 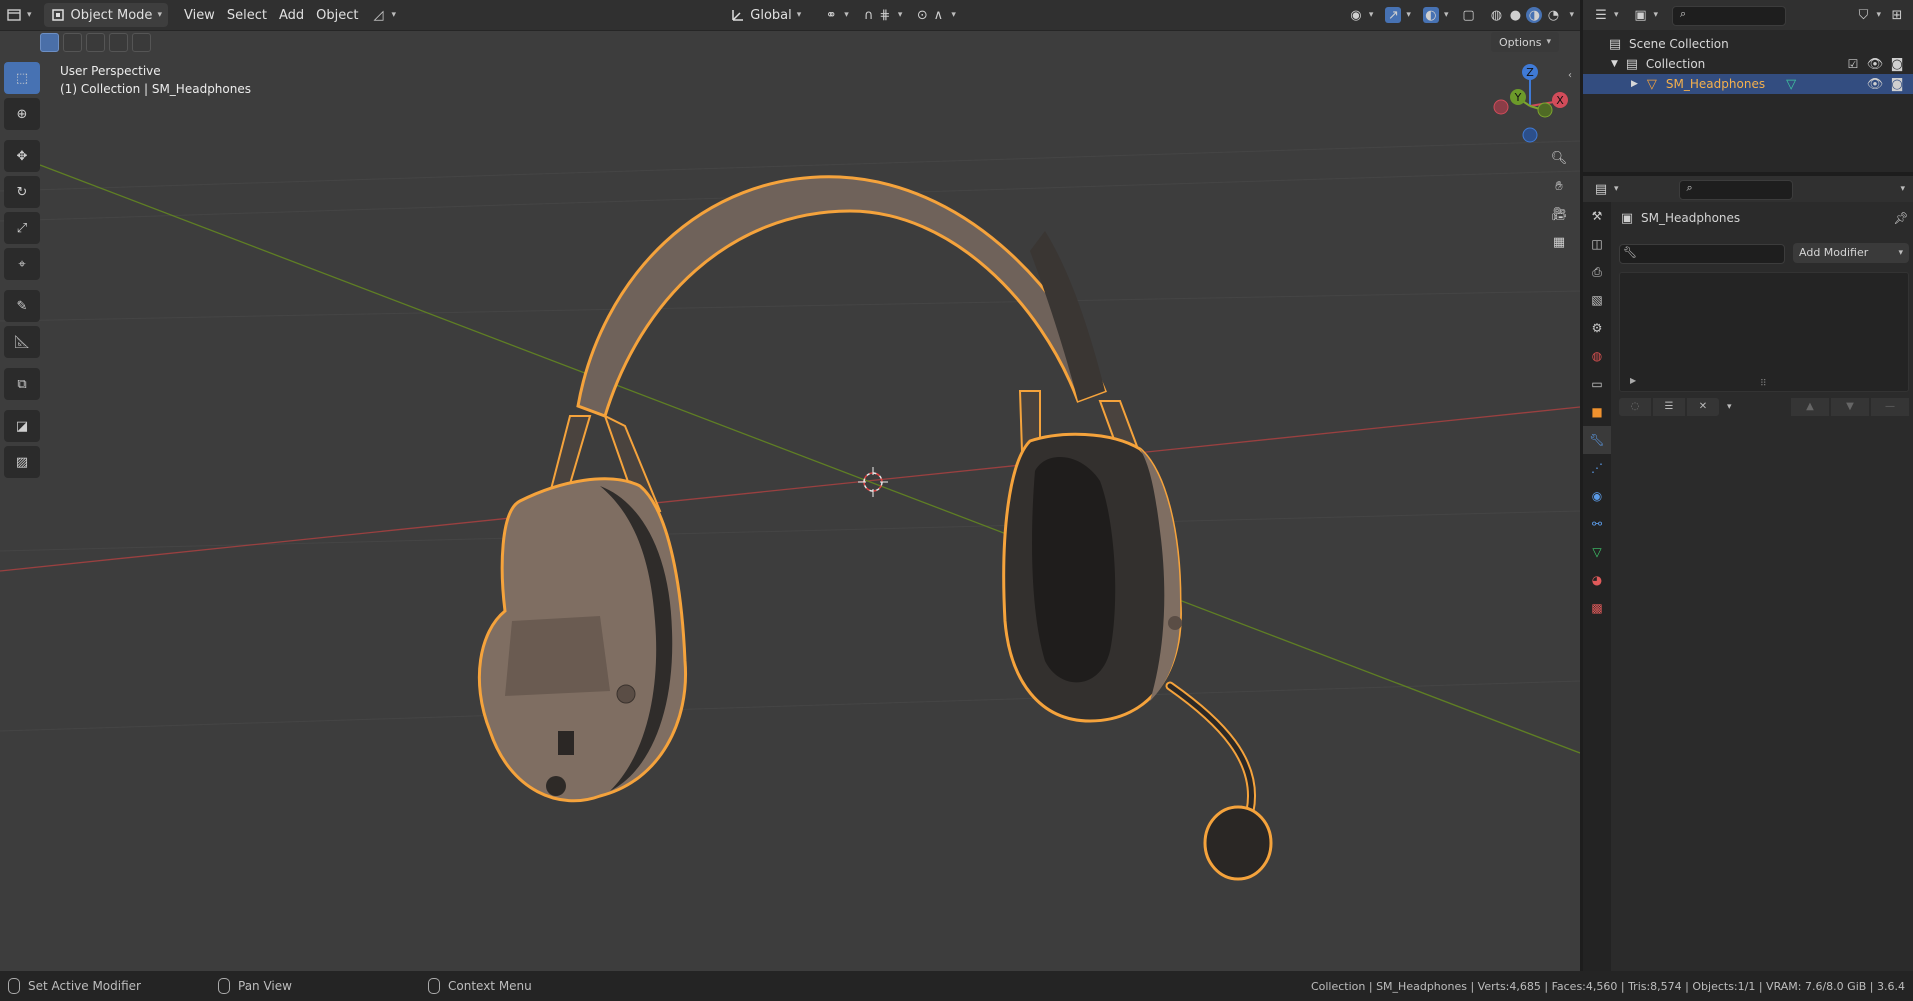 I want to click on list-remove-button: ✕, so click(x=1703, y=406).